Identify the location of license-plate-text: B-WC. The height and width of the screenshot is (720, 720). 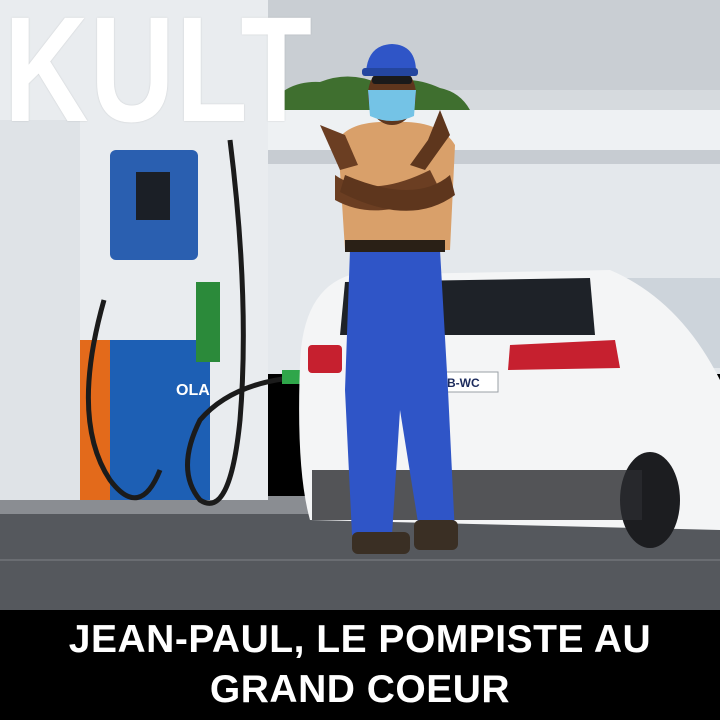
(463, 383).